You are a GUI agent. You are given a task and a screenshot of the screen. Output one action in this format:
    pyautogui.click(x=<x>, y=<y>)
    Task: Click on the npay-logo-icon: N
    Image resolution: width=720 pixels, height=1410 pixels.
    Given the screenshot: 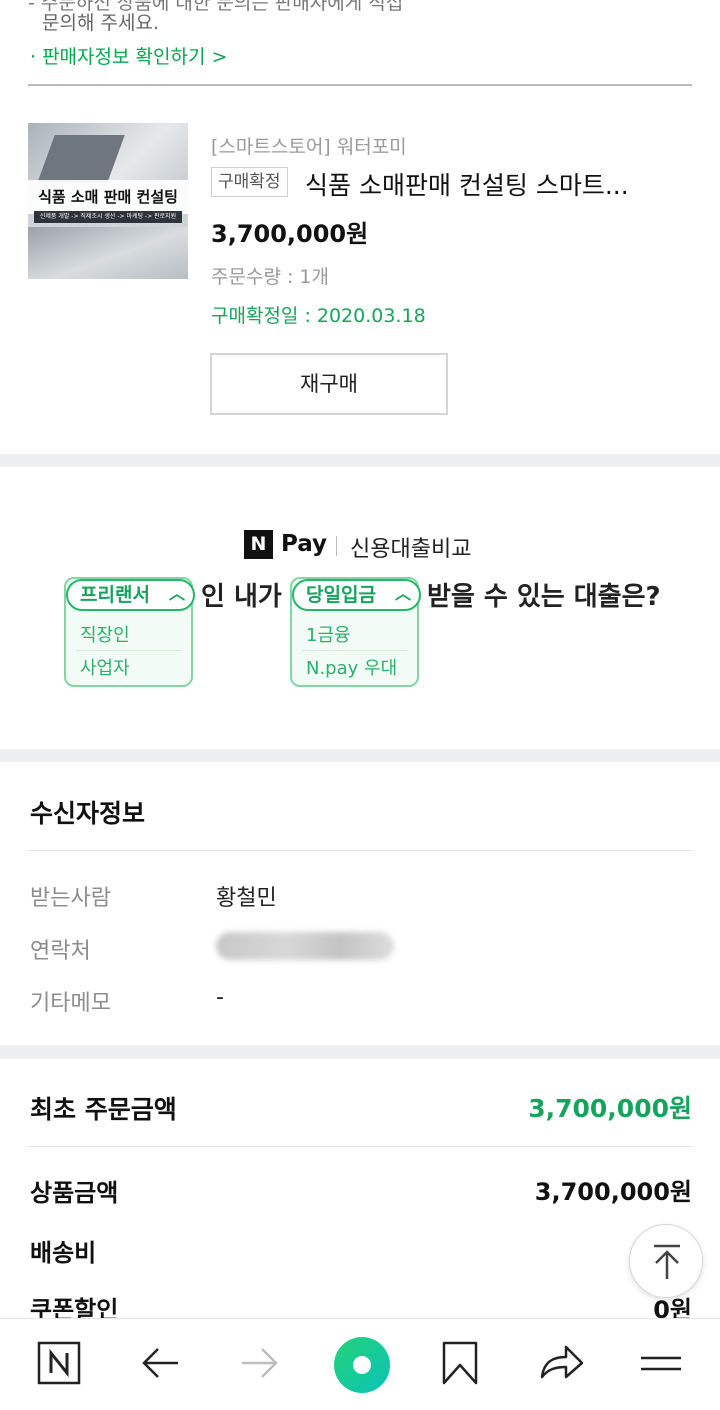 What is the action you would take?
    pyautogui.click(x=258, y=544)
    